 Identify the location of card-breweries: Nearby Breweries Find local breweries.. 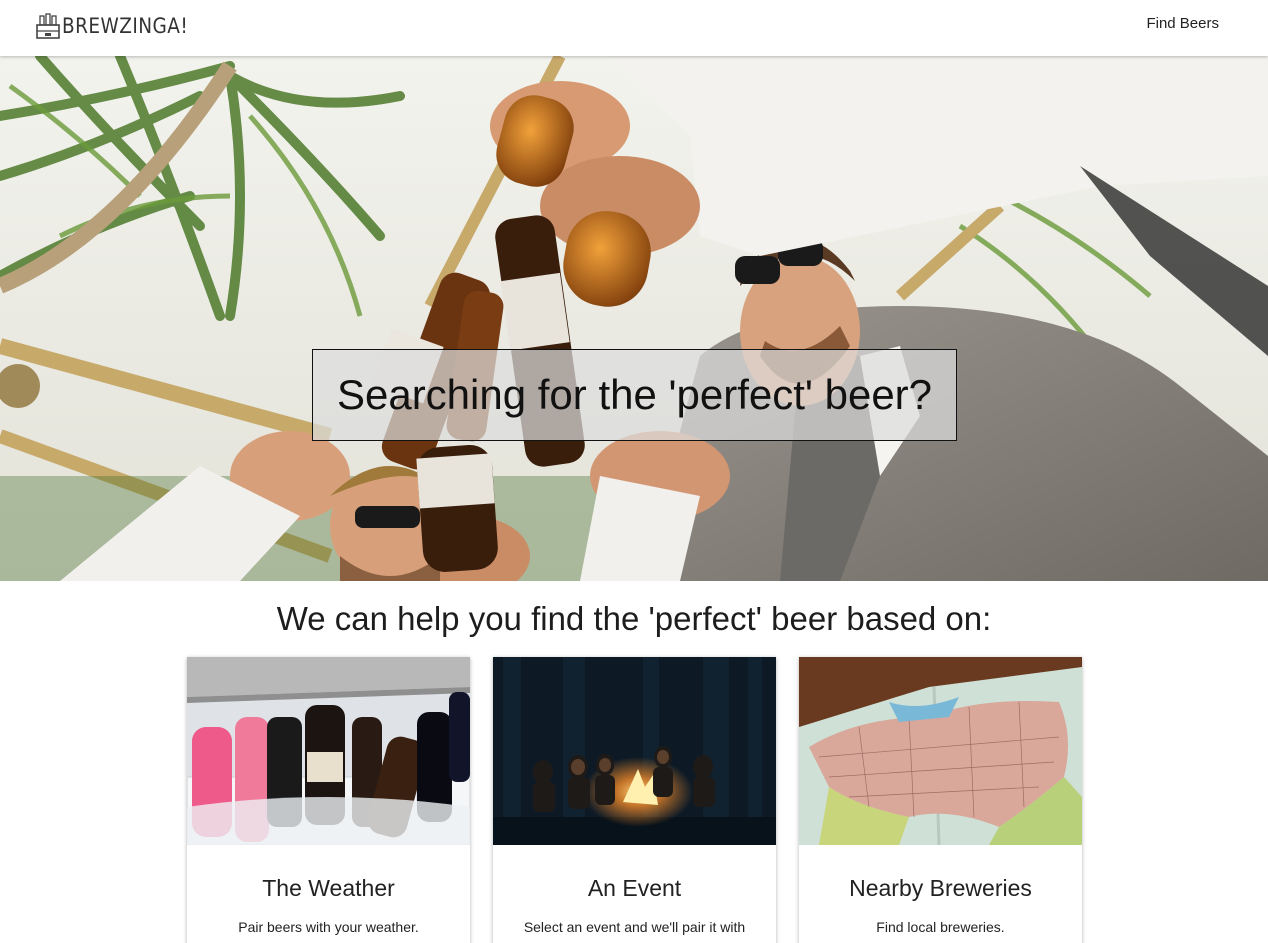
(940, 800).